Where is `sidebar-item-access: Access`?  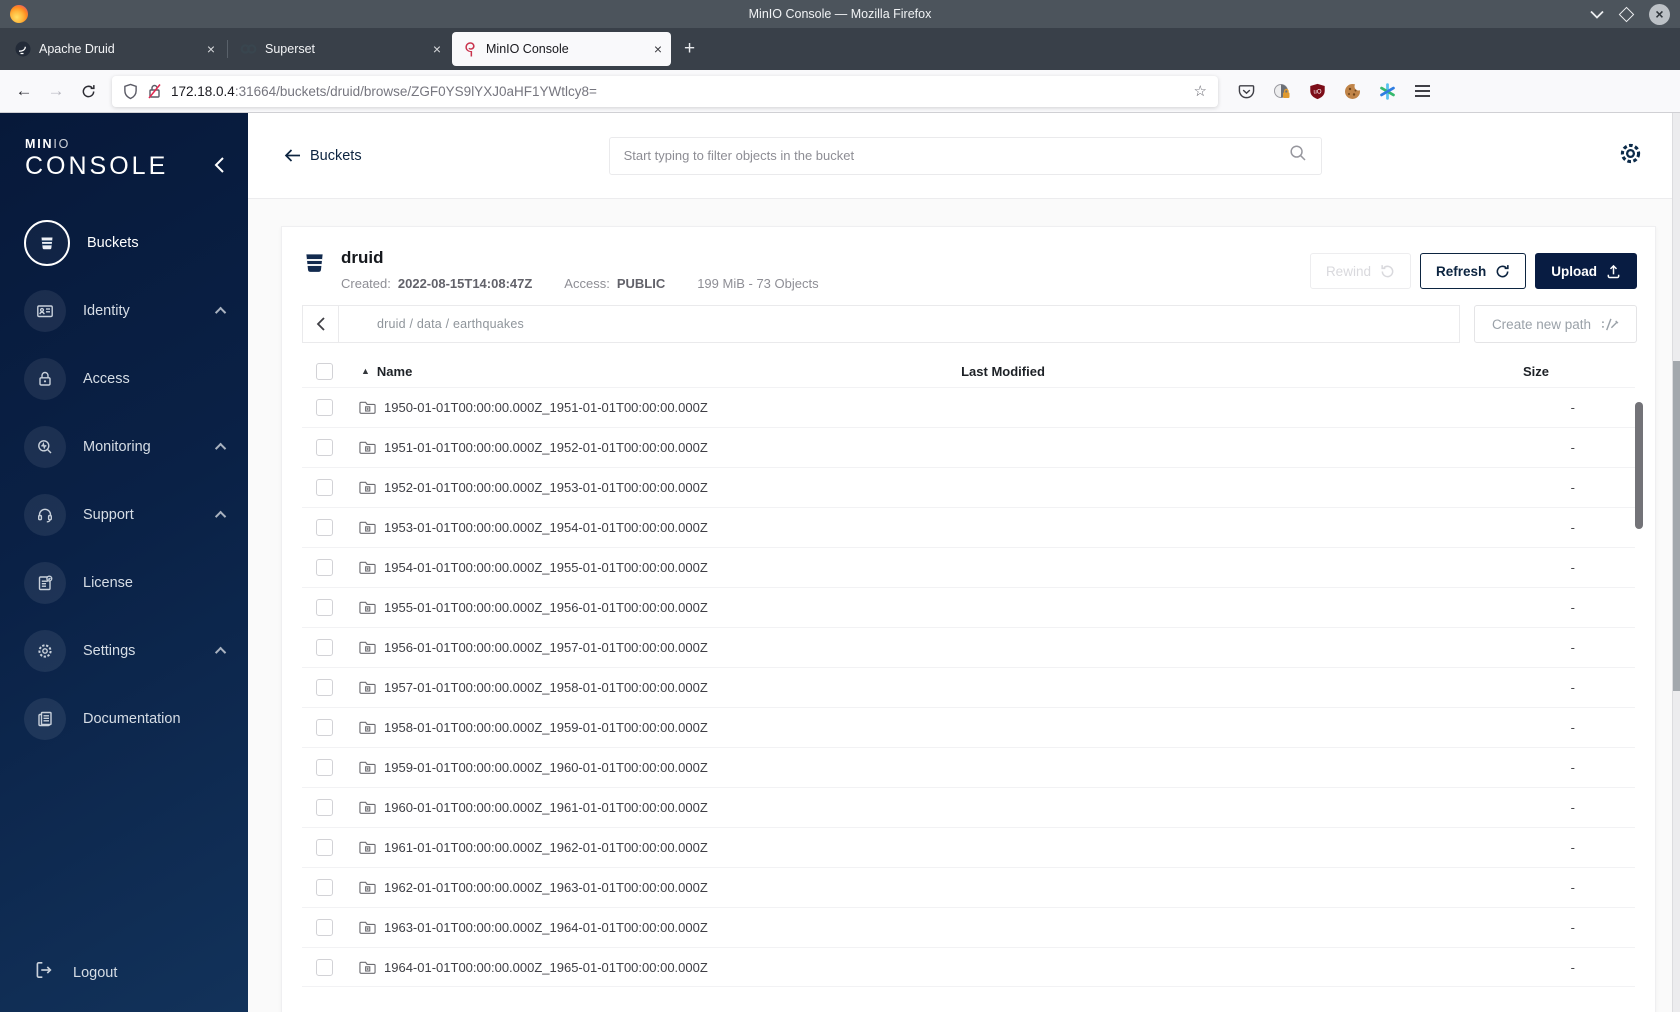
sidebar-item-access: Access is located at coordinates (124, 379).